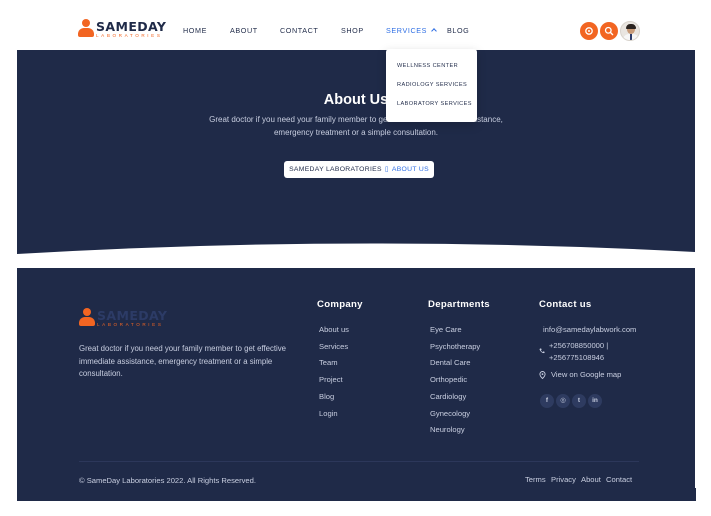 The image size is (711, 516). Describe the element at coordinates (459, 304) in the screenshot. I see `footer-departments-title: Departments` at that location.